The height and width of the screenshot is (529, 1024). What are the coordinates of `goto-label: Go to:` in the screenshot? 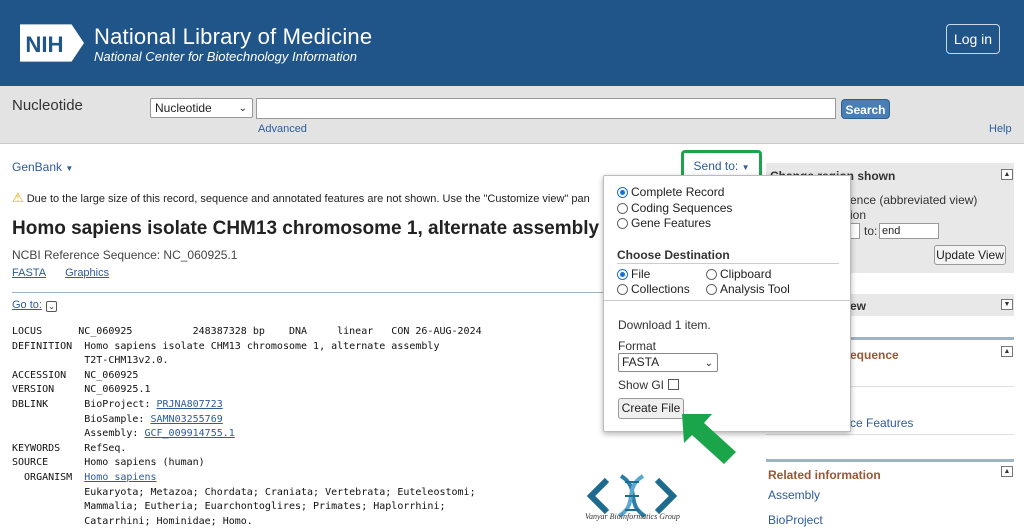 It's located at (27, 305).